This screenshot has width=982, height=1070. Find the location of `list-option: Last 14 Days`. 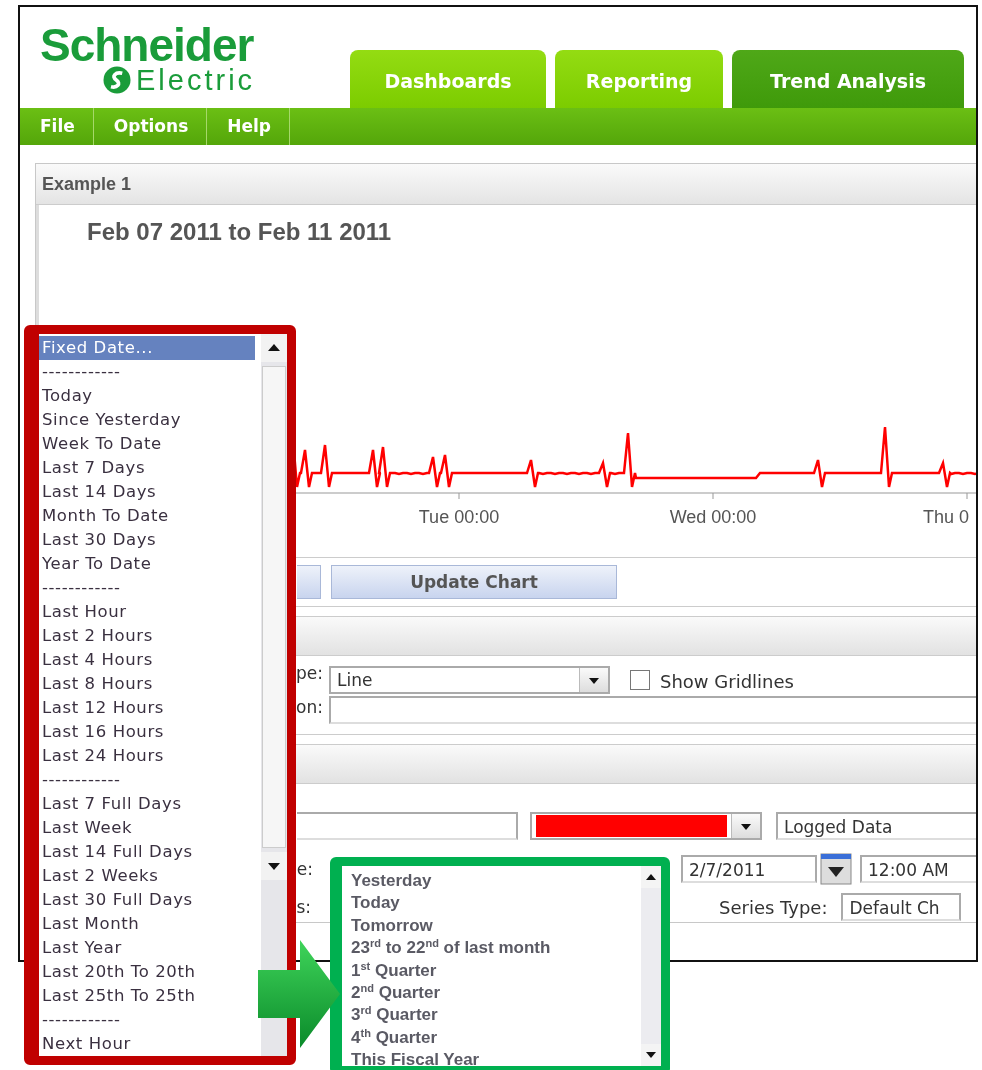

list-option: Last 14 Days is located at coordinates (150, 492).